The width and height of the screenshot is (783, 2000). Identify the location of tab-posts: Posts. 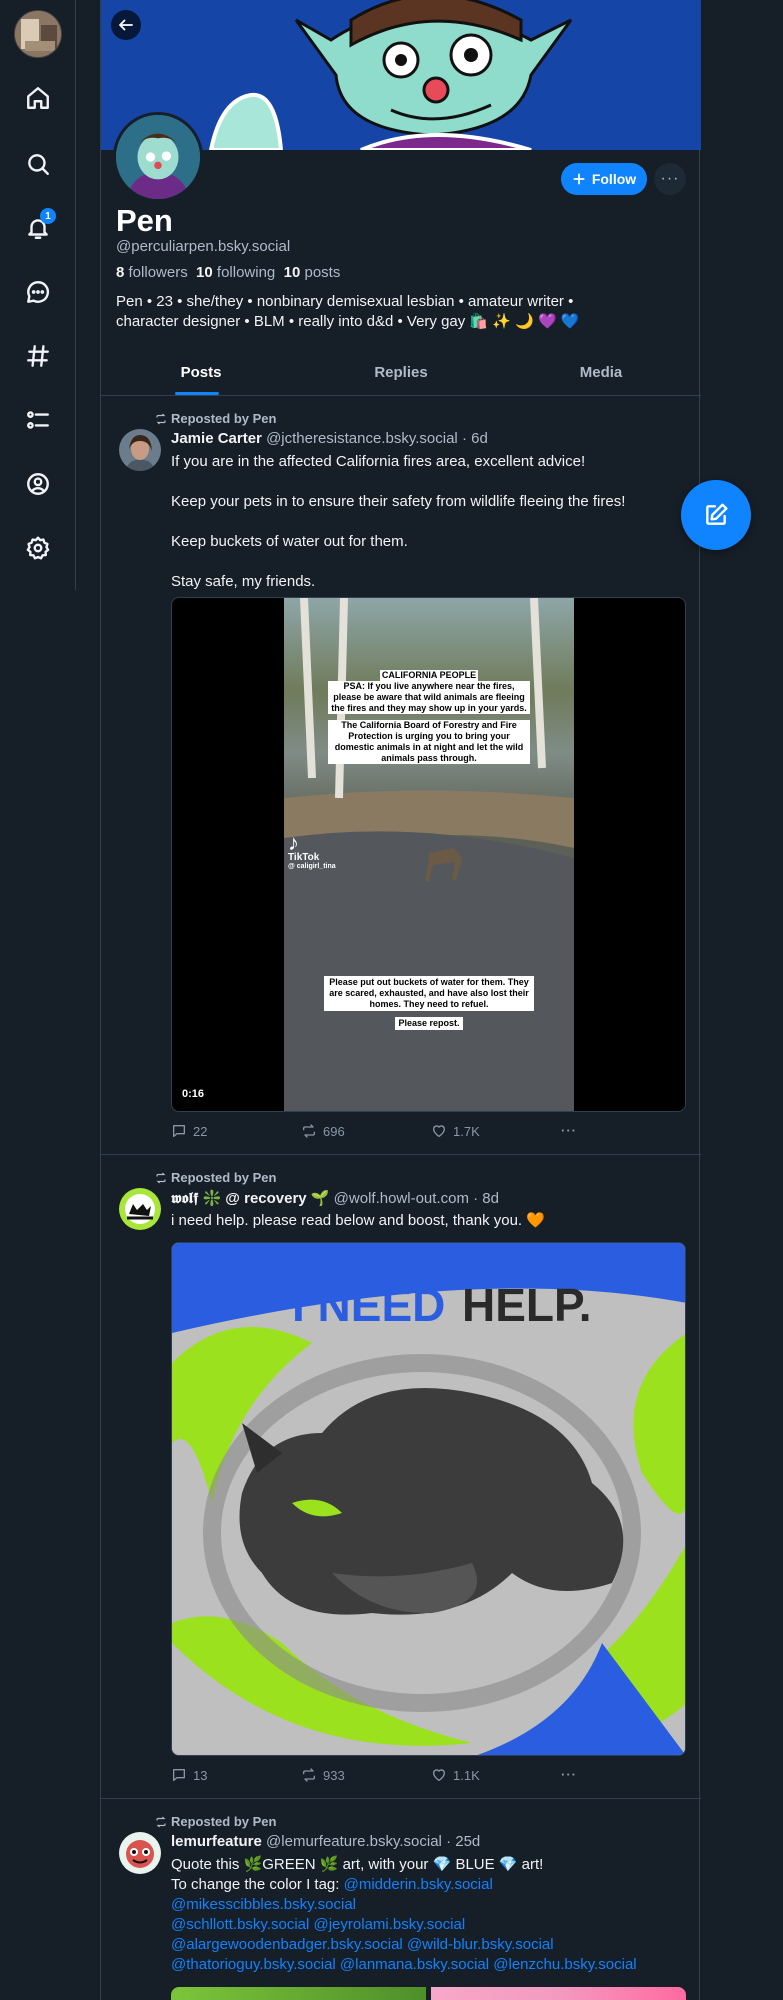
(201, 373).